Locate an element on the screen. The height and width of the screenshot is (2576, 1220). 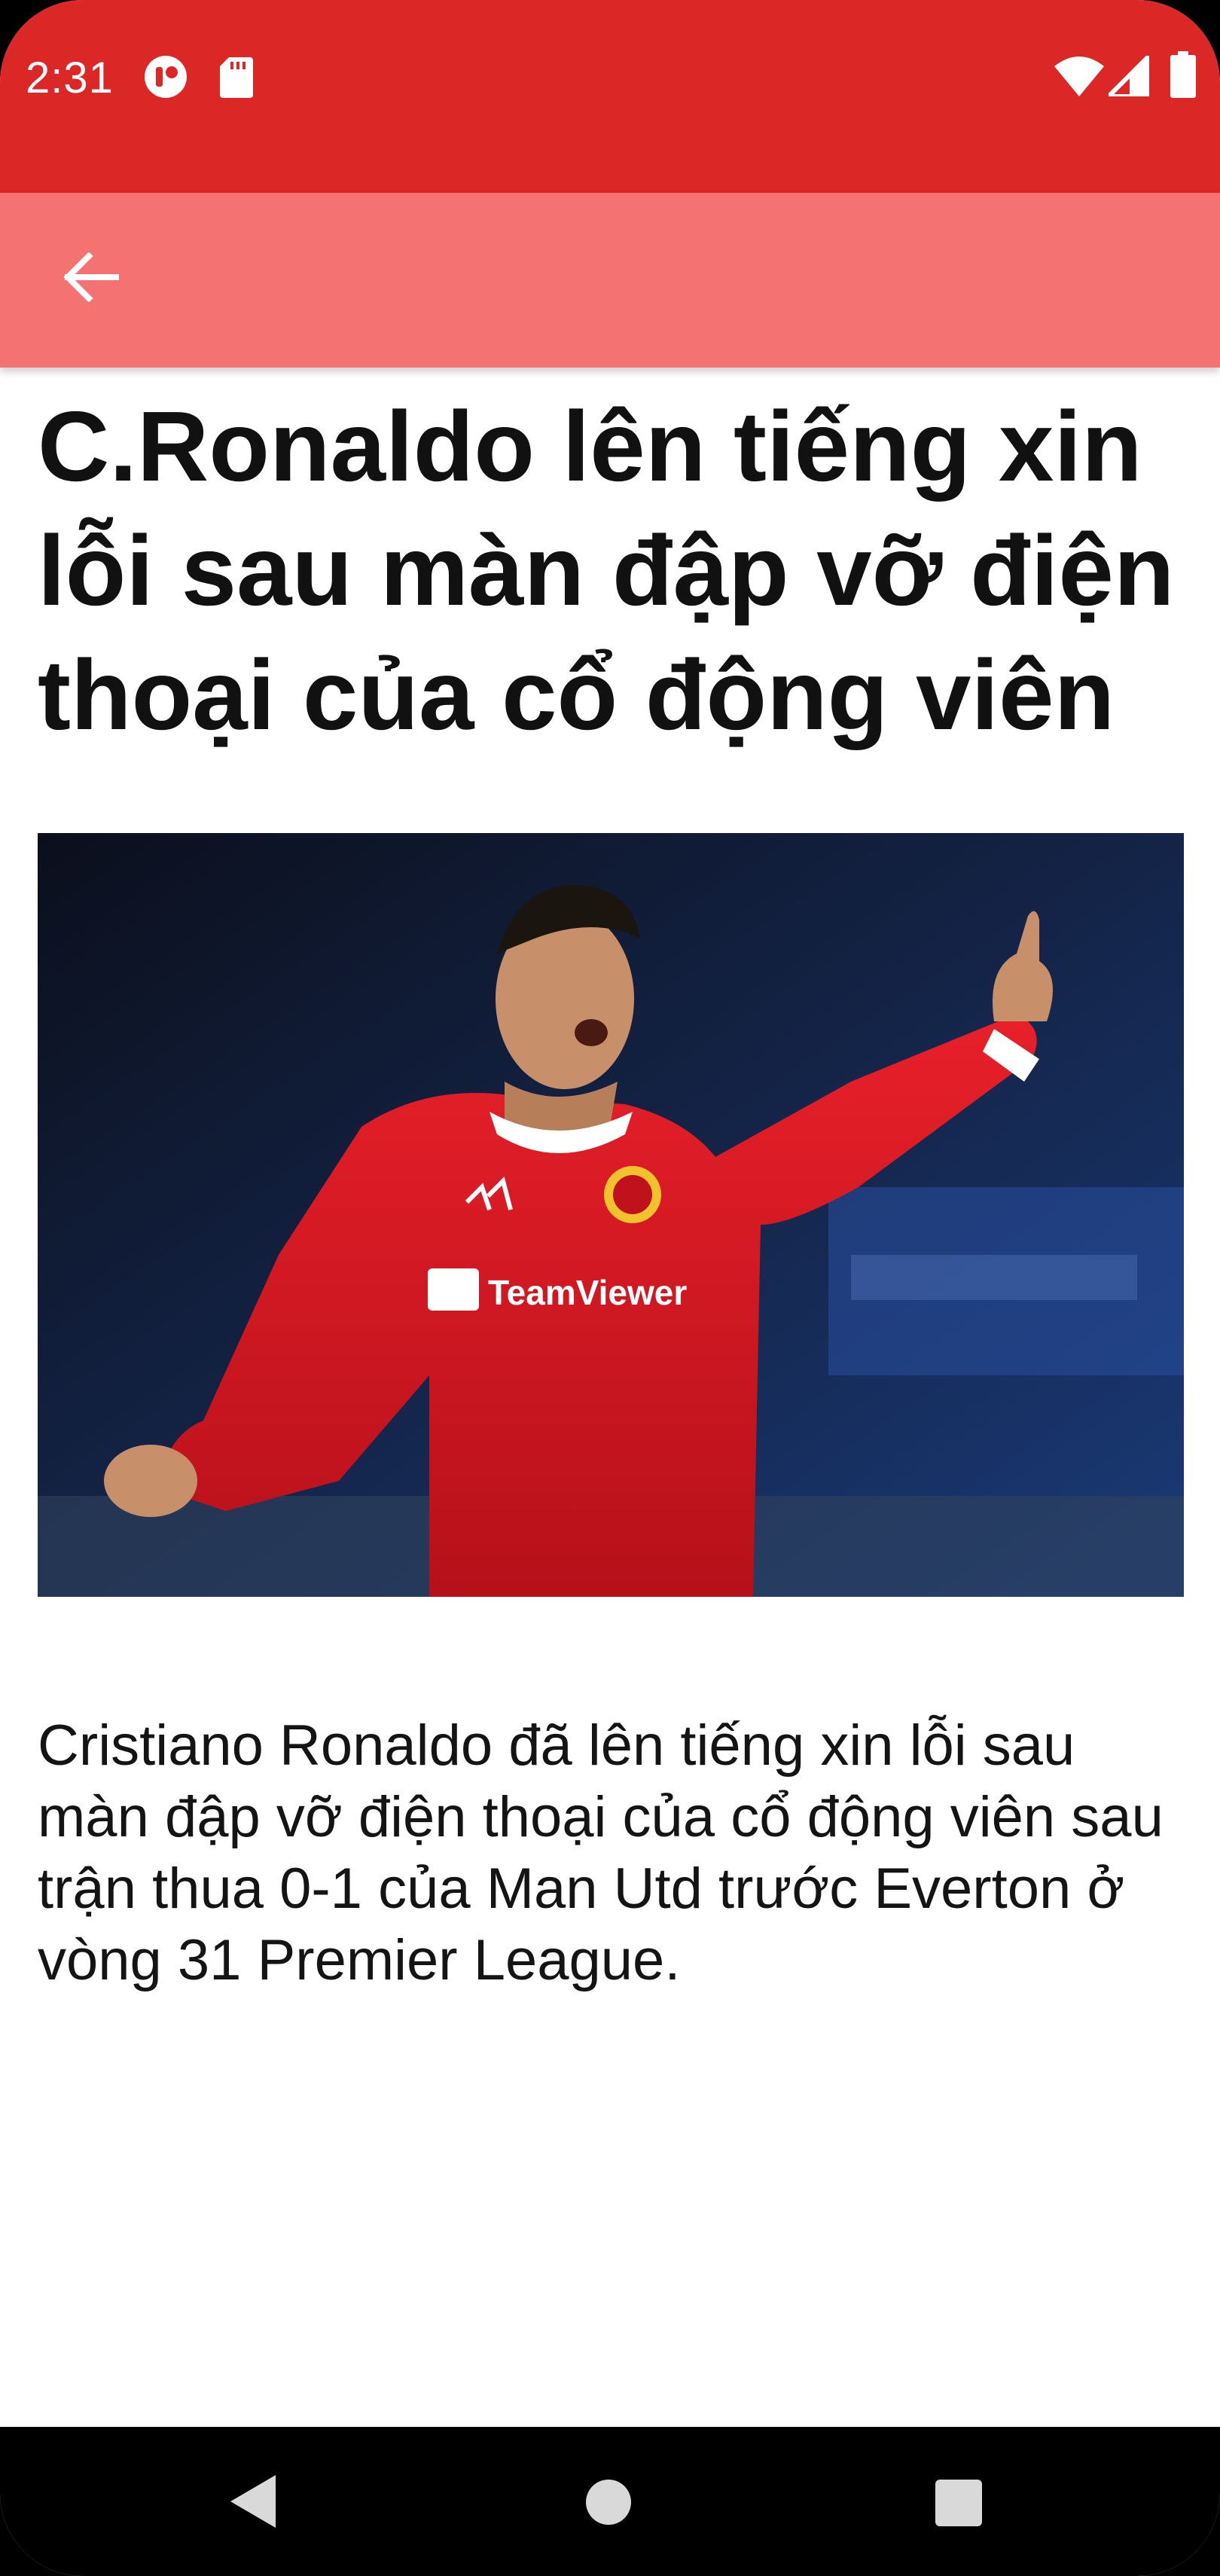
cell-signal-icon is located at coordinates (1128, 76).